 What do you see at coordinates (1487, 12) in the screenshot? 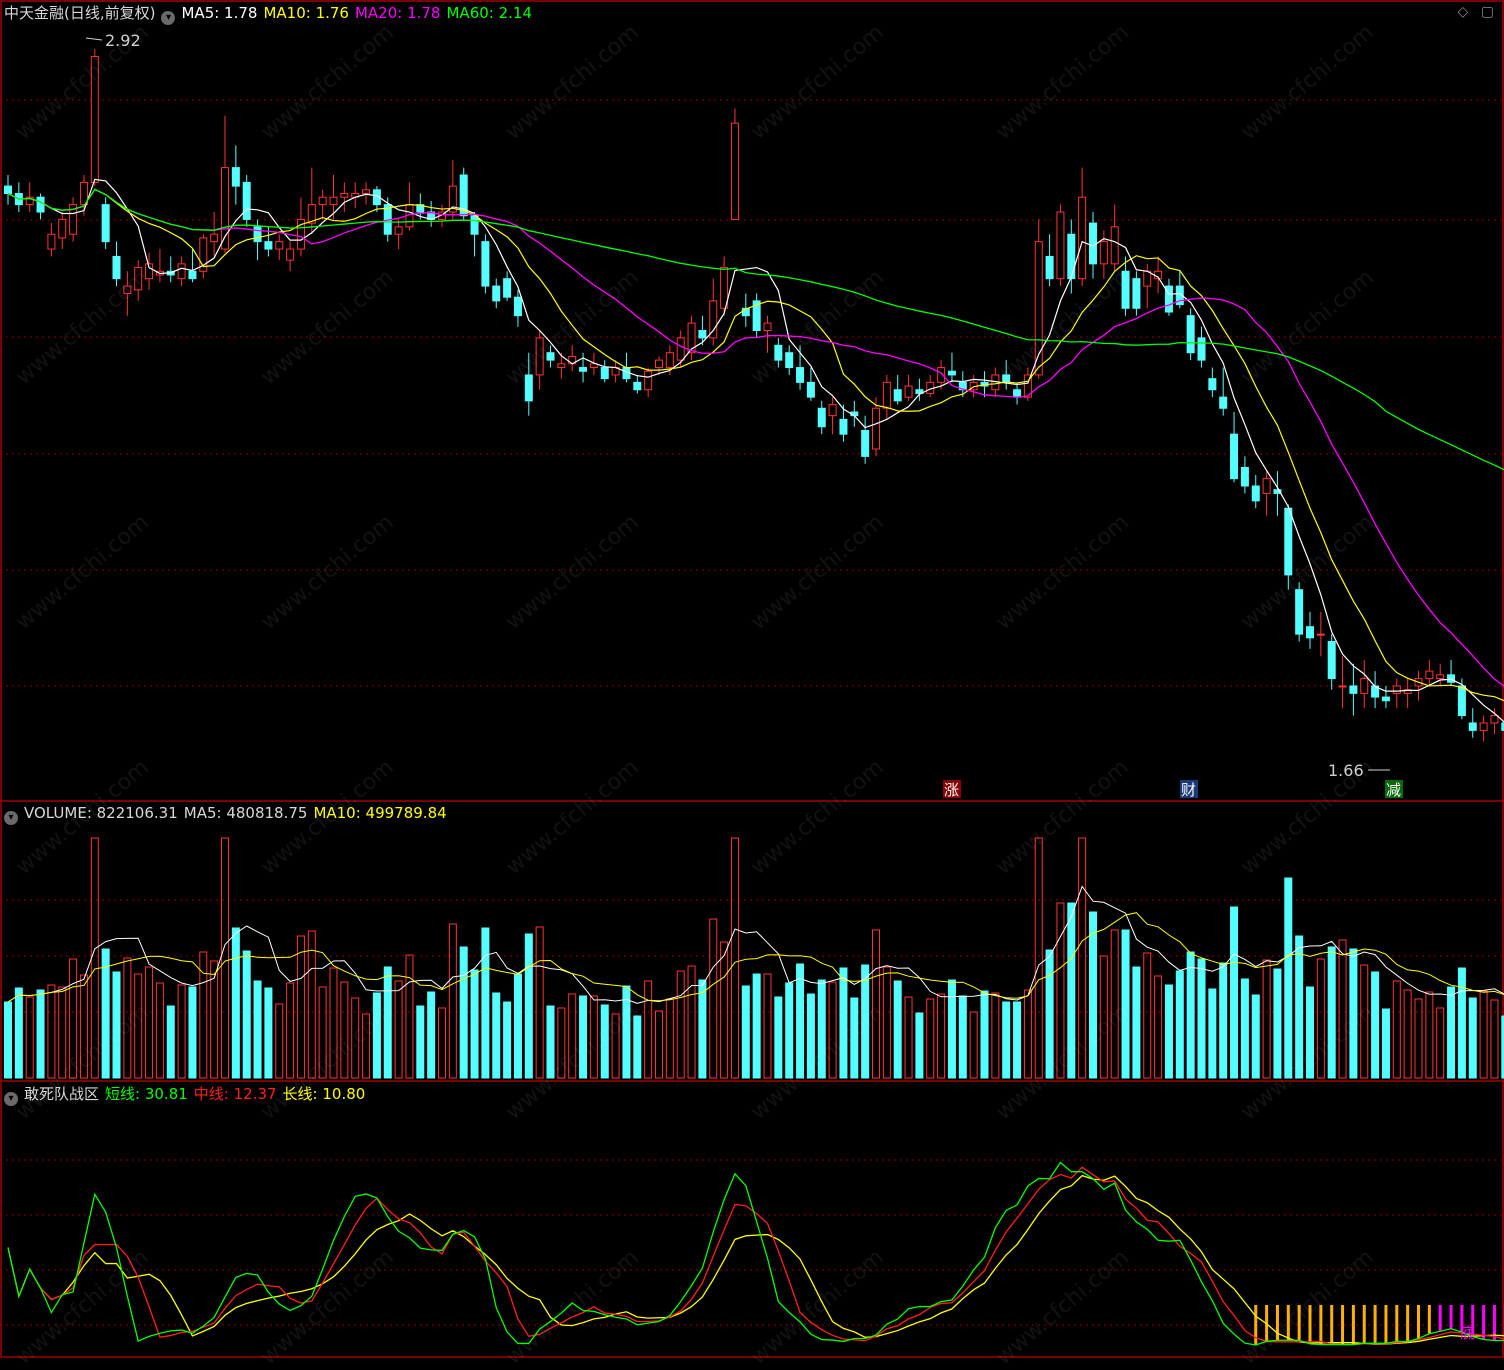
I see `maximize-icon: ▢` at bounding box center [1487, 12].